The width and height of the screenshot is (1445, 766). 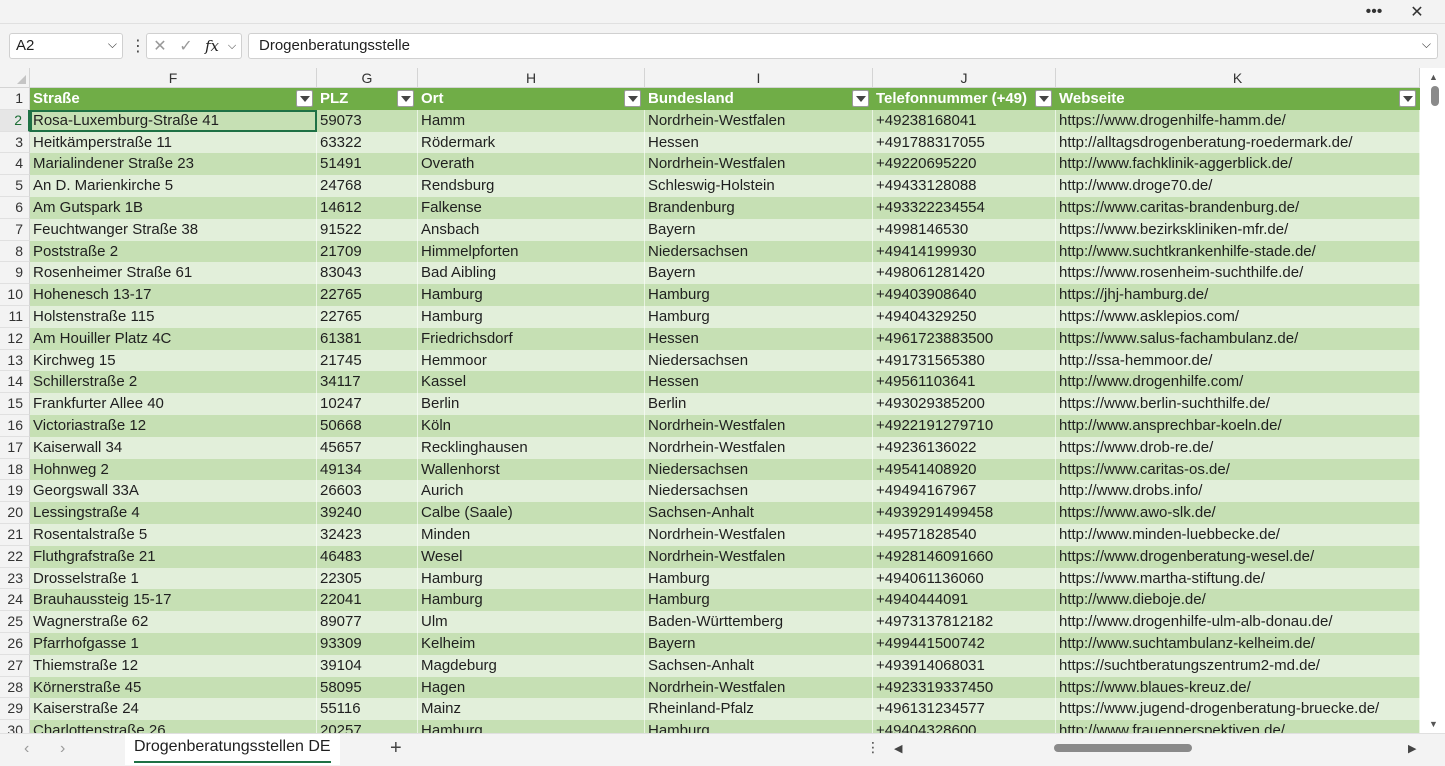 What do you see at coordinates (15, 164) in the screenshot?
I see `row-number: 4` at bounding box center [15, 164].